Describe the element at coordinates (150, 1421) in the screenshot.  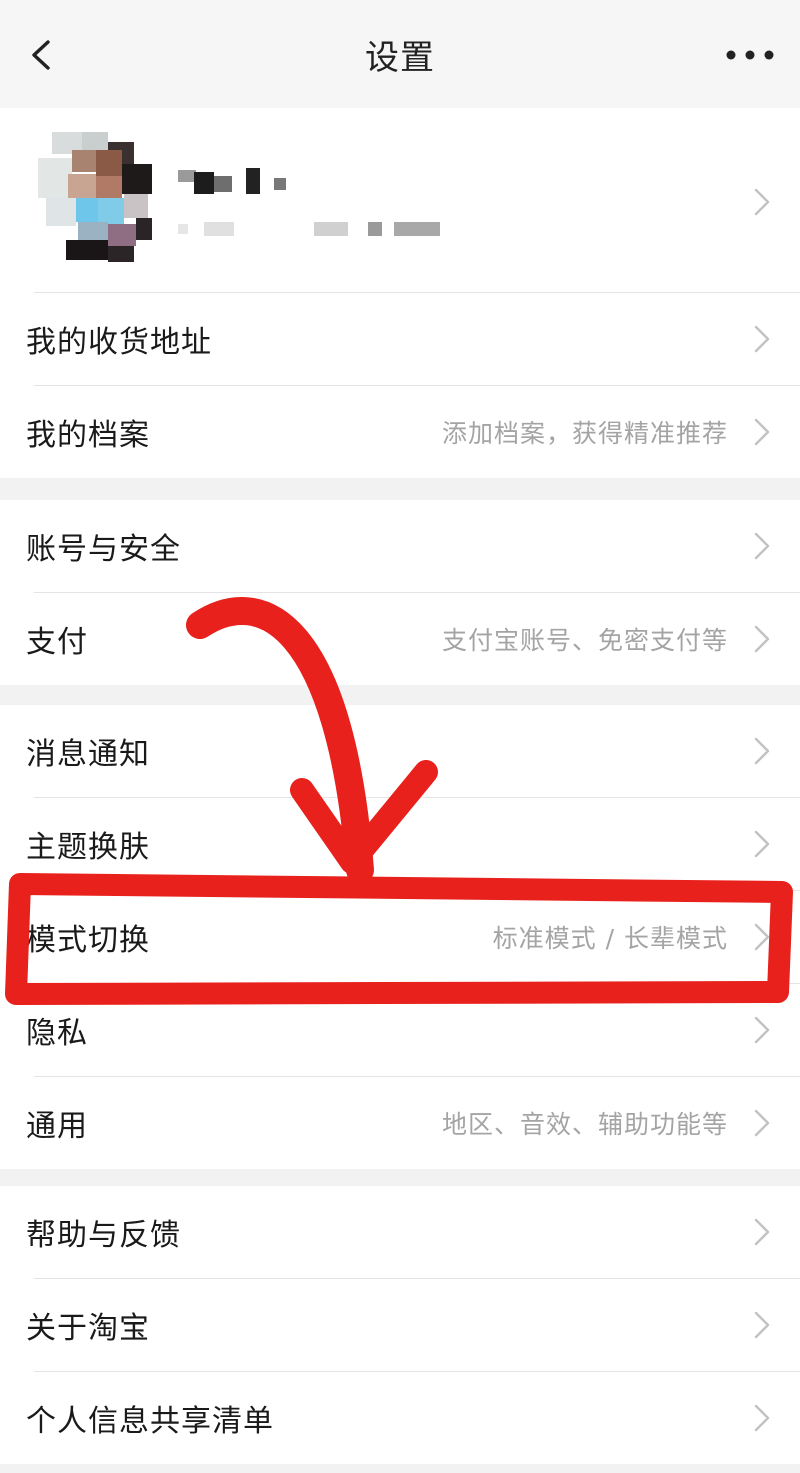
I see `row-label: 个人信息共享清单` at that location.